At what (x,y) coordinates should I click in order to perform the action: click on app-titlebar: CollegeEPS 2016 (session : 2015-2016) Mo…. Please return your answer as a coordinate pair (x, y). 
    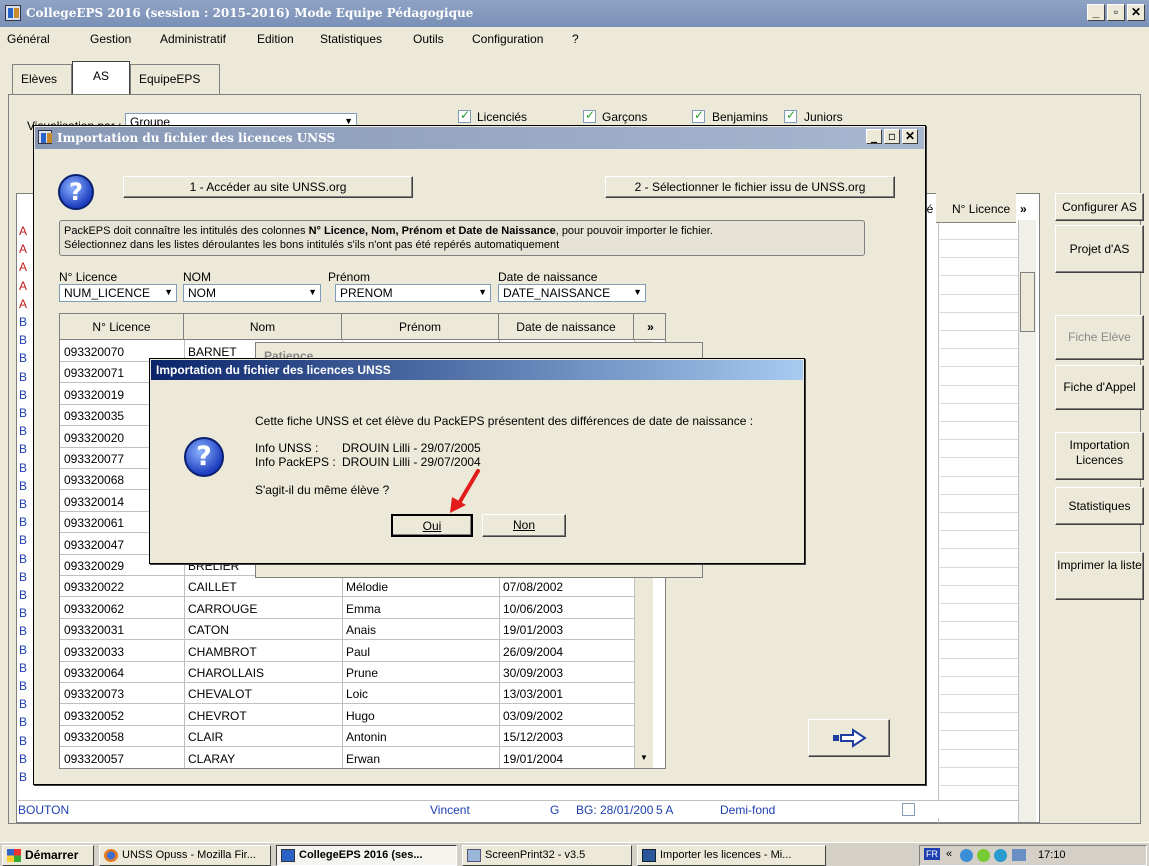
    Looking at the image, I should click on (574, 13).